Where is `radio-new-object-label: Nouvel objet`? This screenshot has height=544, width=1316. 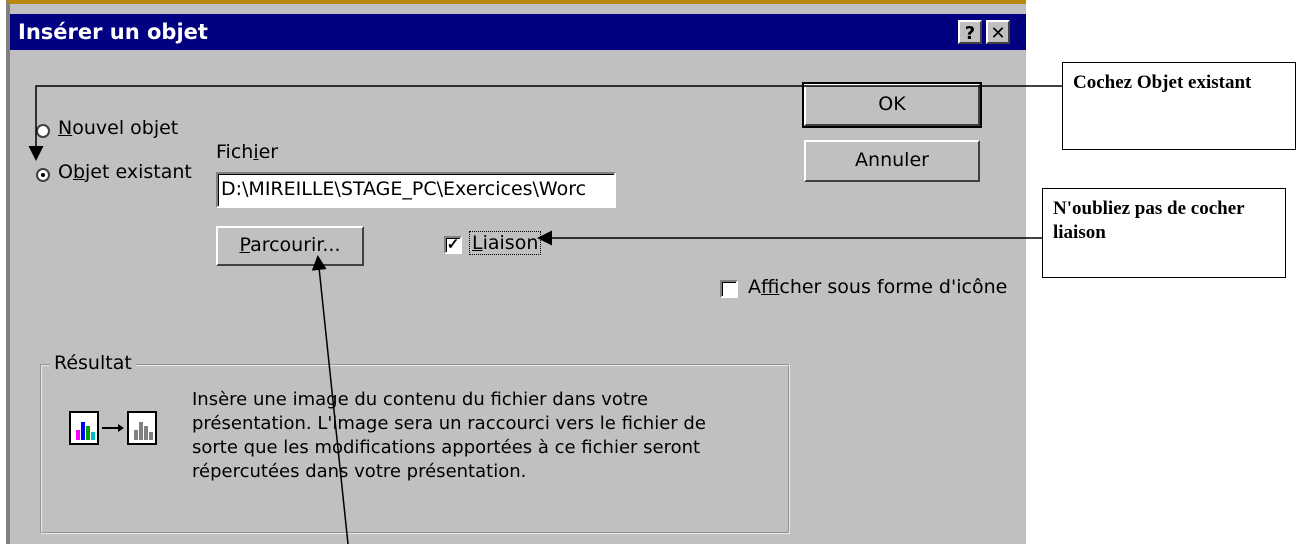 radio-new-object-label: Nouvel objet is located at coordinates (118, 128).